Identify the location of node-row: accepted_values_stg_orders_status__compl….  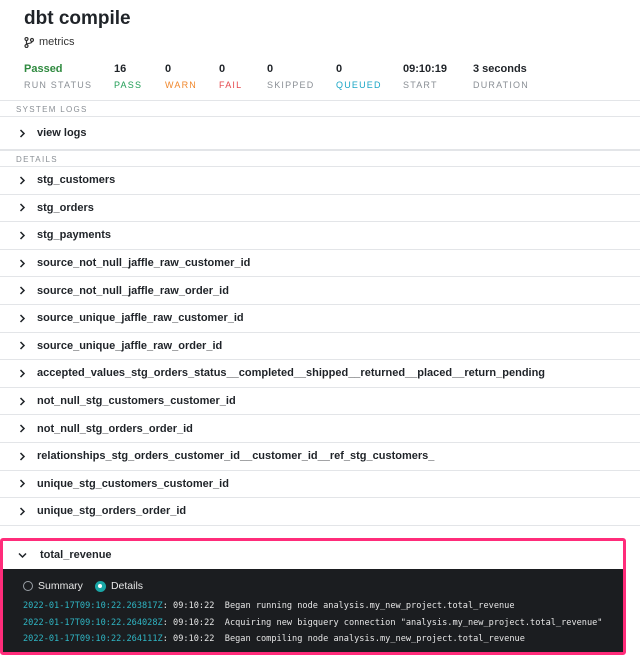
(320, 374).